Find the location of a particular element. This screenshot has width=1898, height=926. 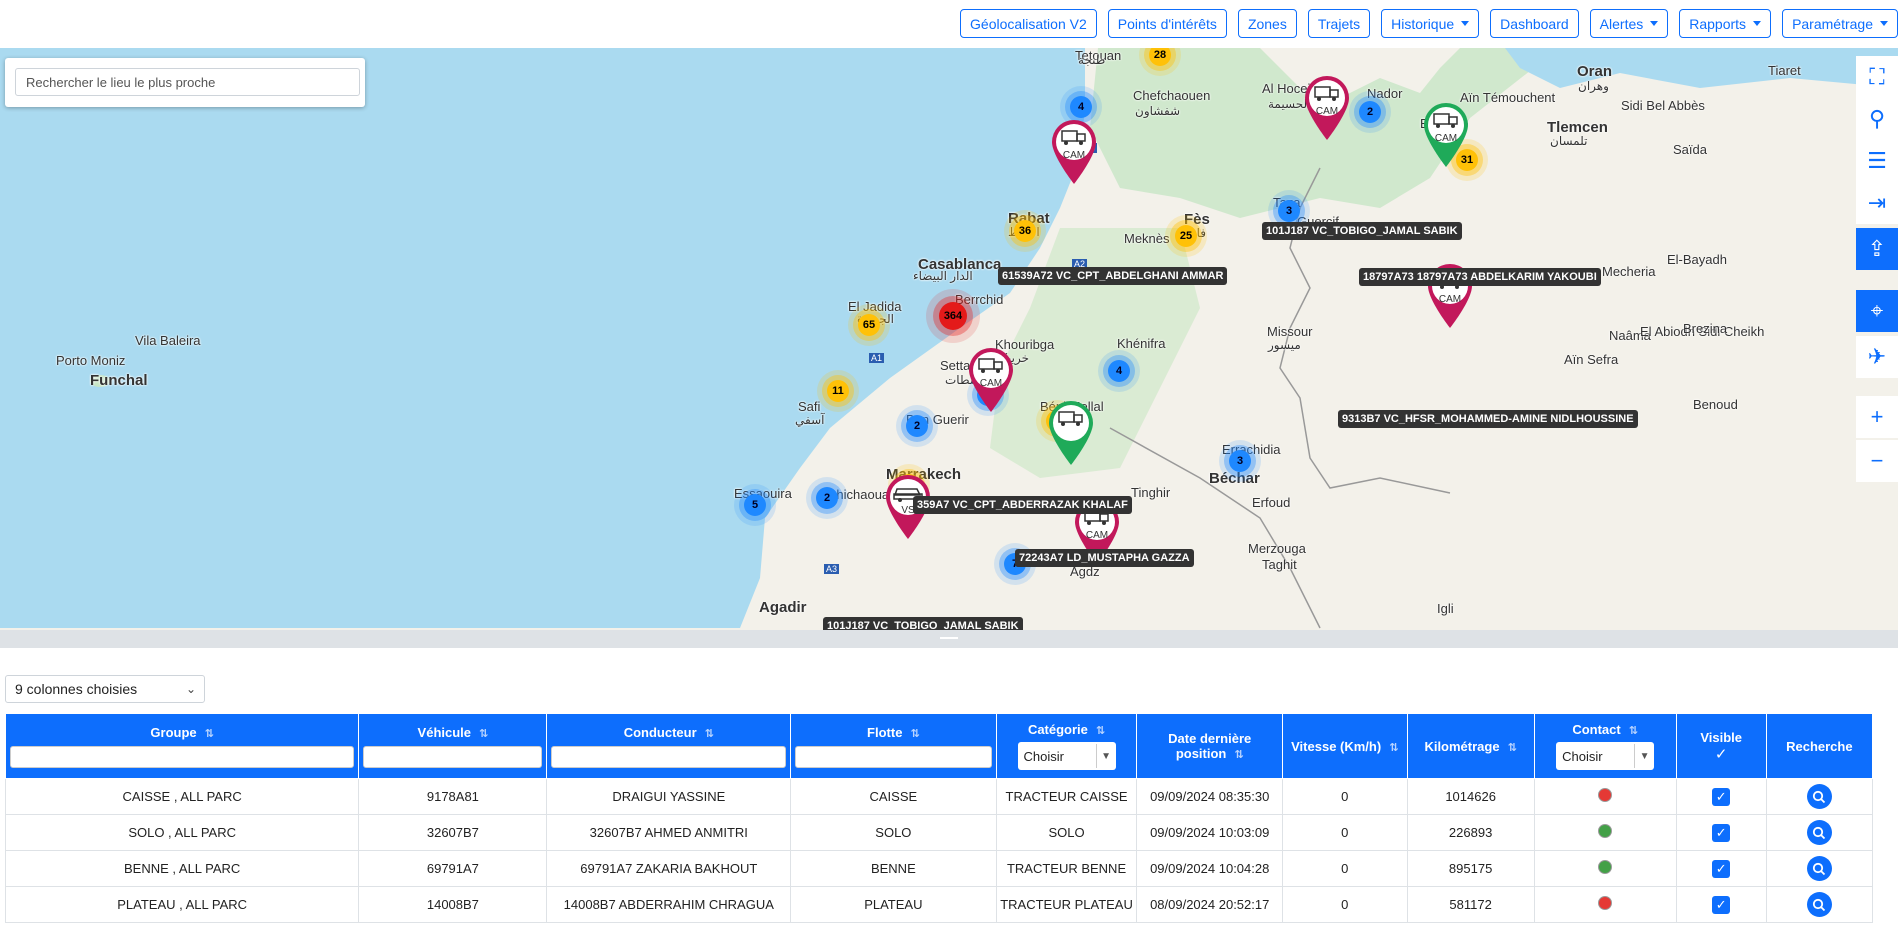

filter-groupe is located at coordinates (182, 756).